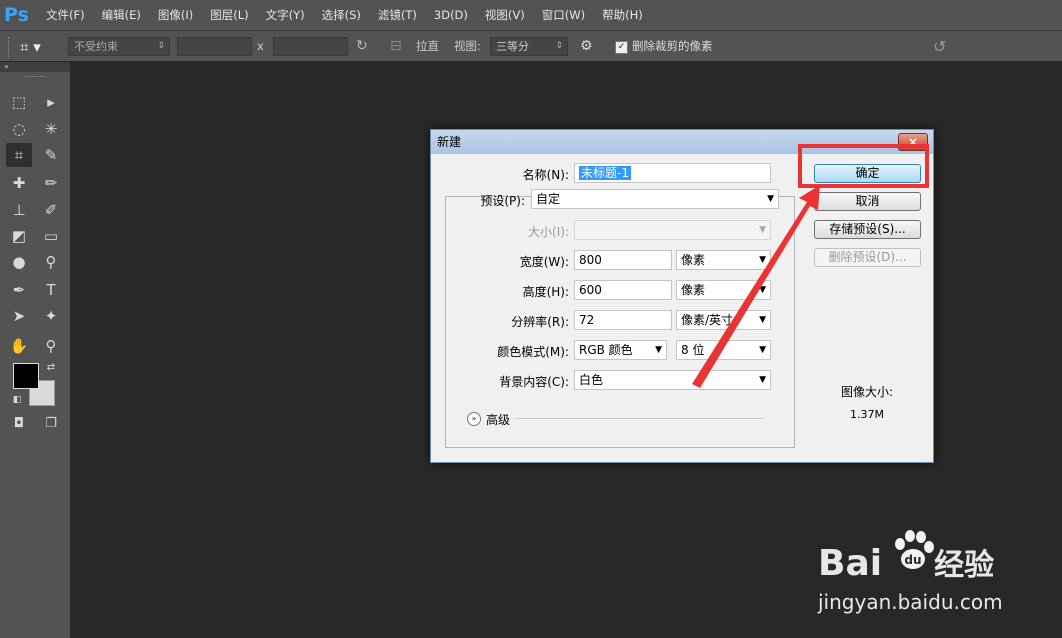 This screenshot has height=638, width=1062. Describe the element at coordinates (910, 602) in the screenshot. I see `watermark-url: jingyan.baidu.com` at that location.